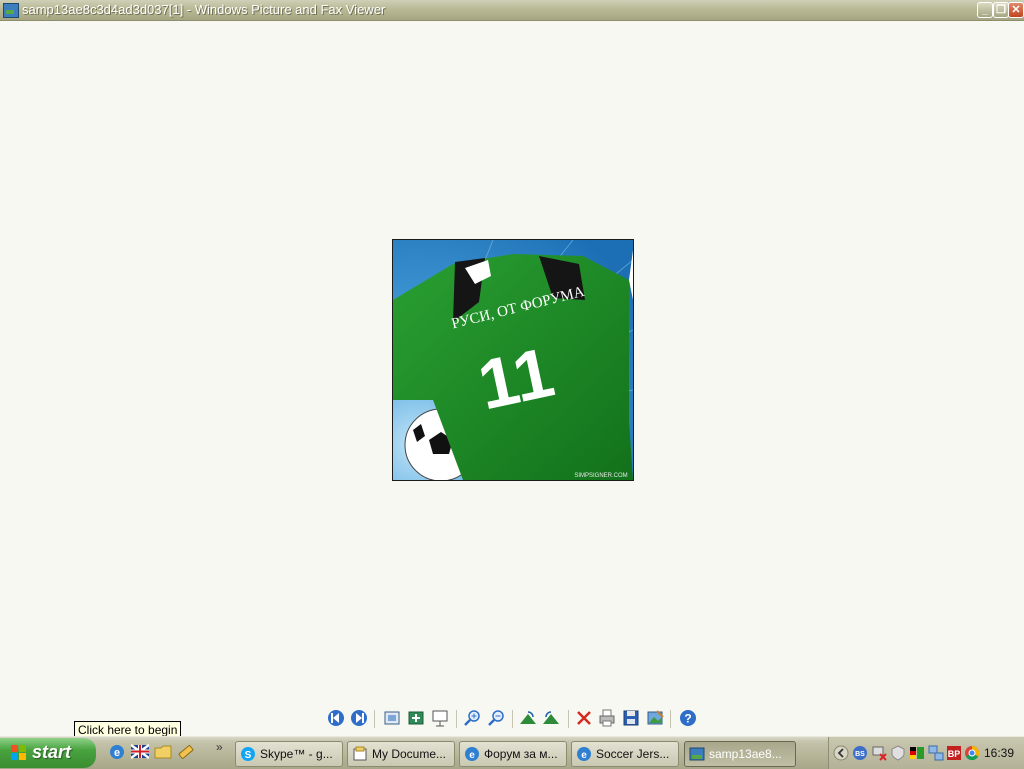  I want to click on slideshow-icon, so click(440, 718).